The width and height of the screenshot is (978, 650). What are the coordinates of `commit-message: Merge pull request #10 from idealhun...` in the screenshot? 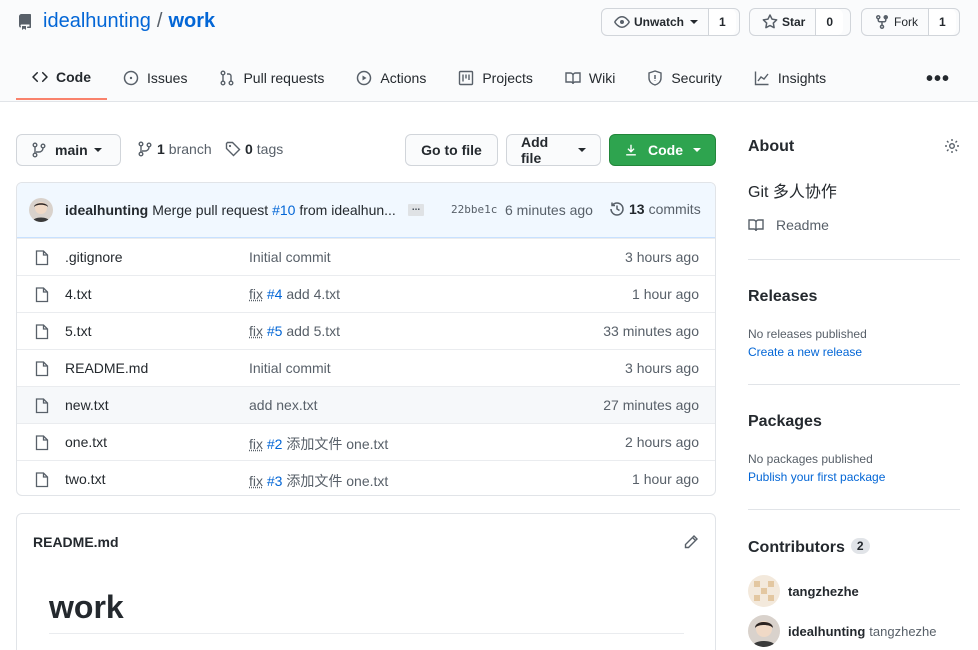 It's located at (274, 210).